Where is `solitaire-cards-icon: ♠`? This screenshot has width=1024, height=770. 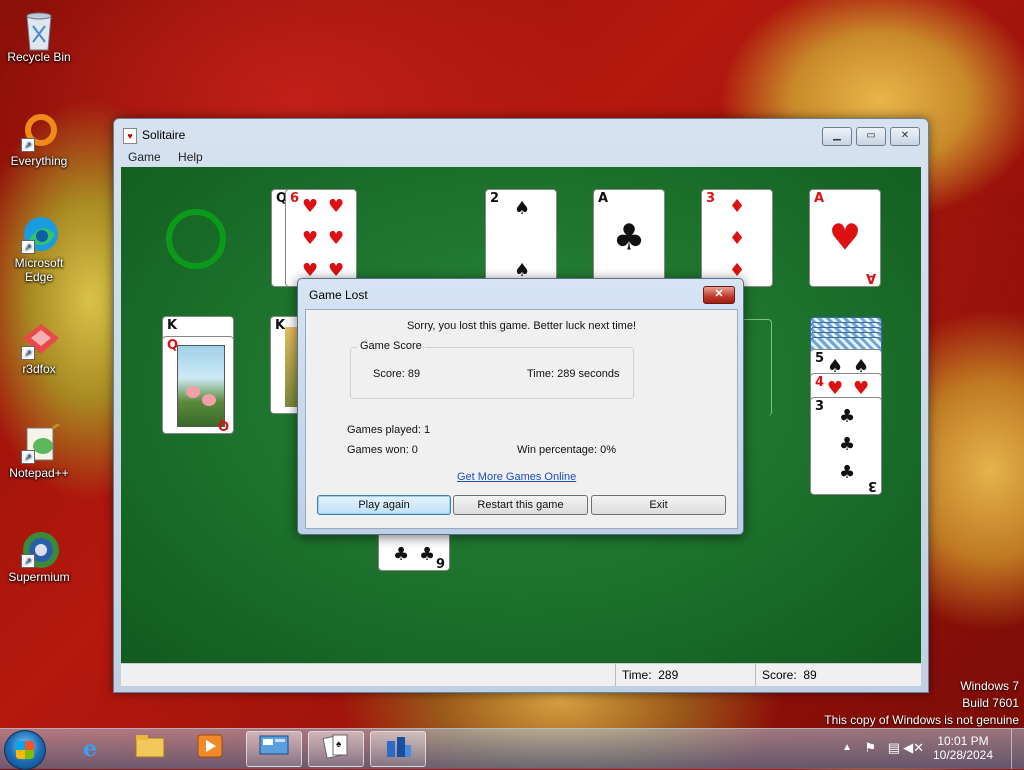 solitaire-cards-icon: ♠ is located at coordinates (336, 749).